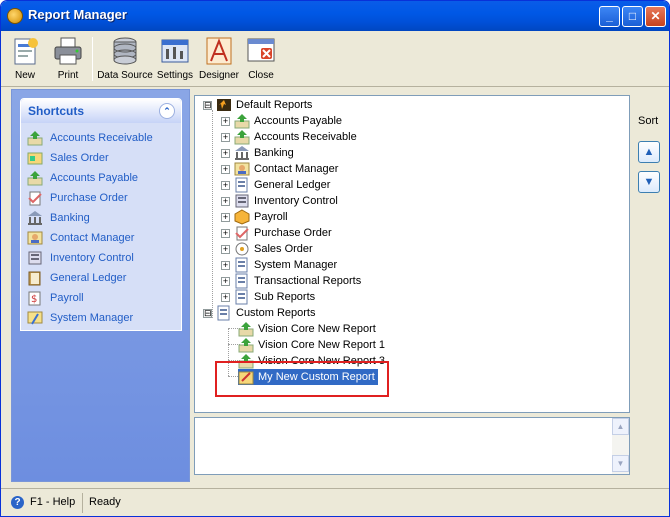  What do you see at coordinates (259, 313) in the screenshot?
I see `tree-node-custom-reports: ⊟ Custom Reports` at bounding box center [259, 313].